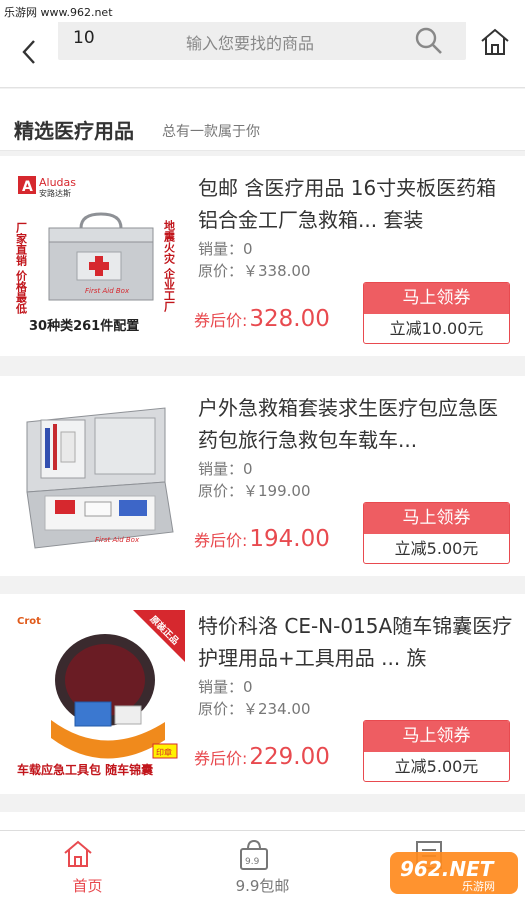 The image size is (525, 900). Describe the element at coordinates (447, 869) in the screenshot. I see `watermark-logo-text: 962.NET` at that location.